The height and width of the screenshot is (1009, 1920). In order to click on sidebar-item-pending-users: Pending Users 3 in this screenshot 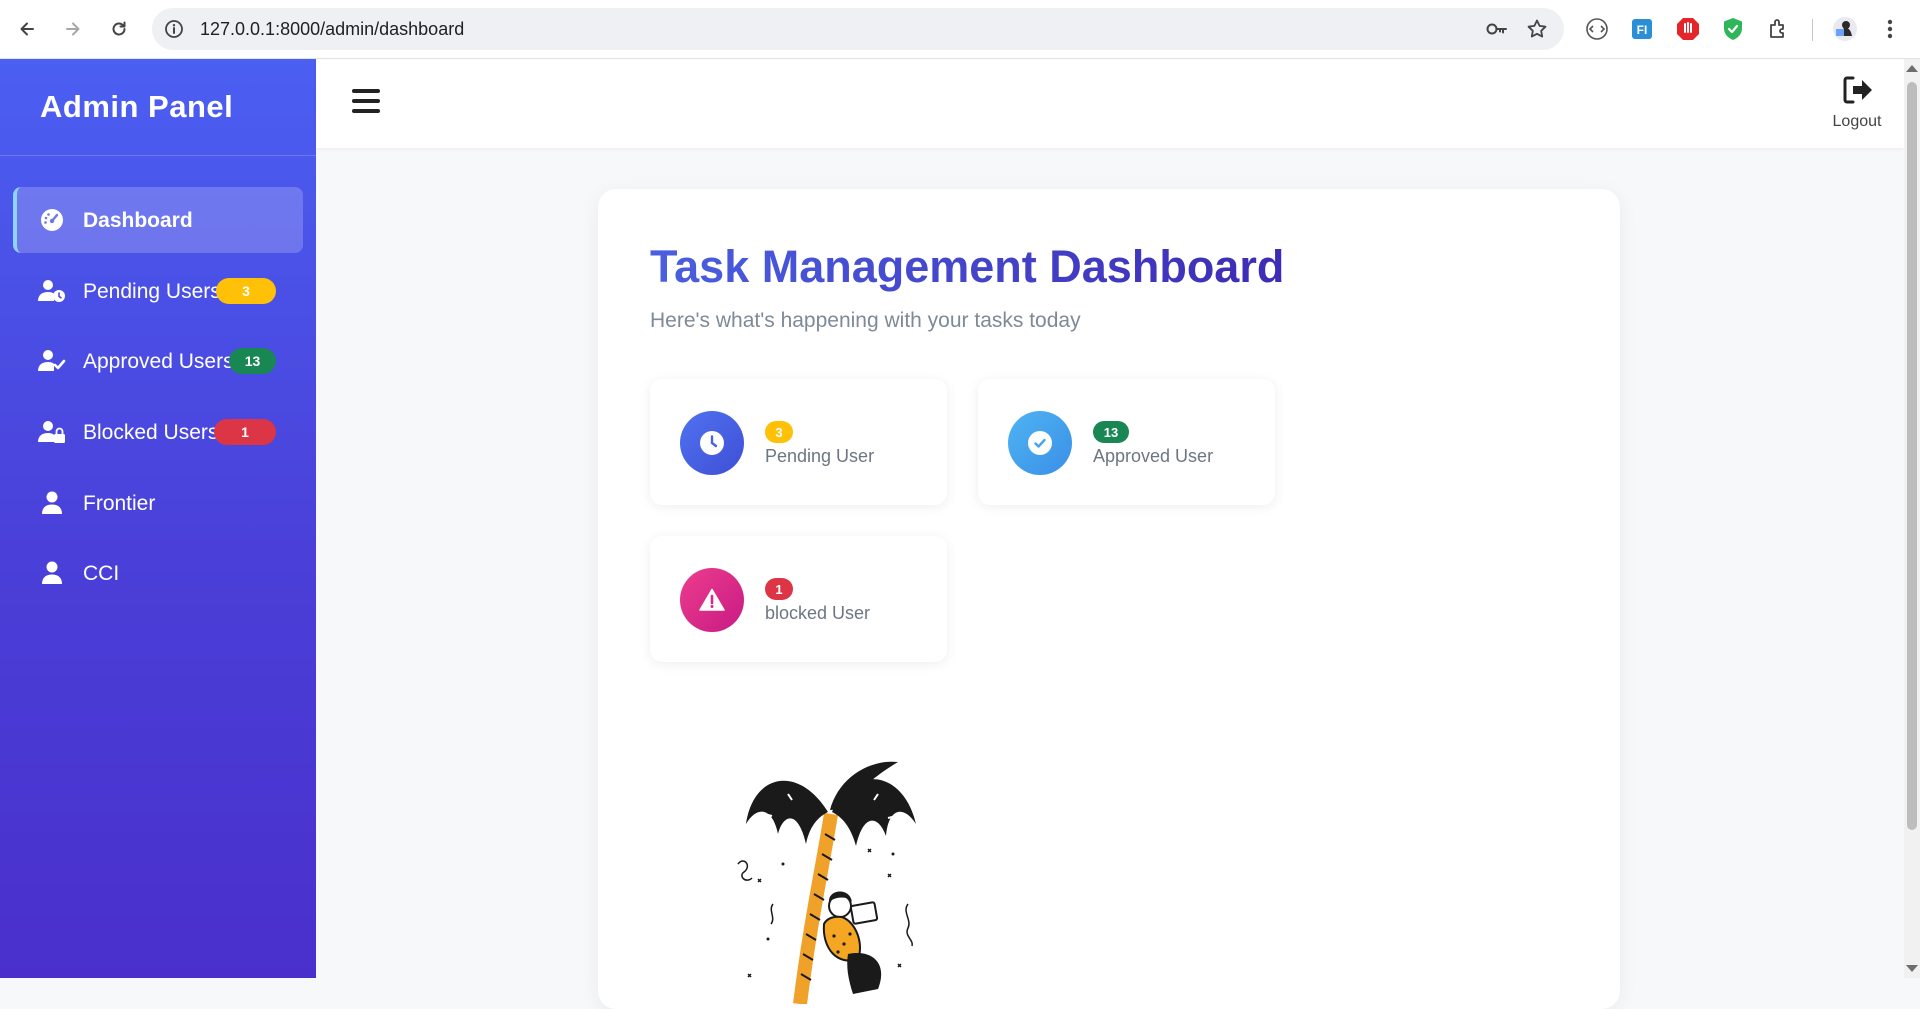, I will do `click(158, 291)`.